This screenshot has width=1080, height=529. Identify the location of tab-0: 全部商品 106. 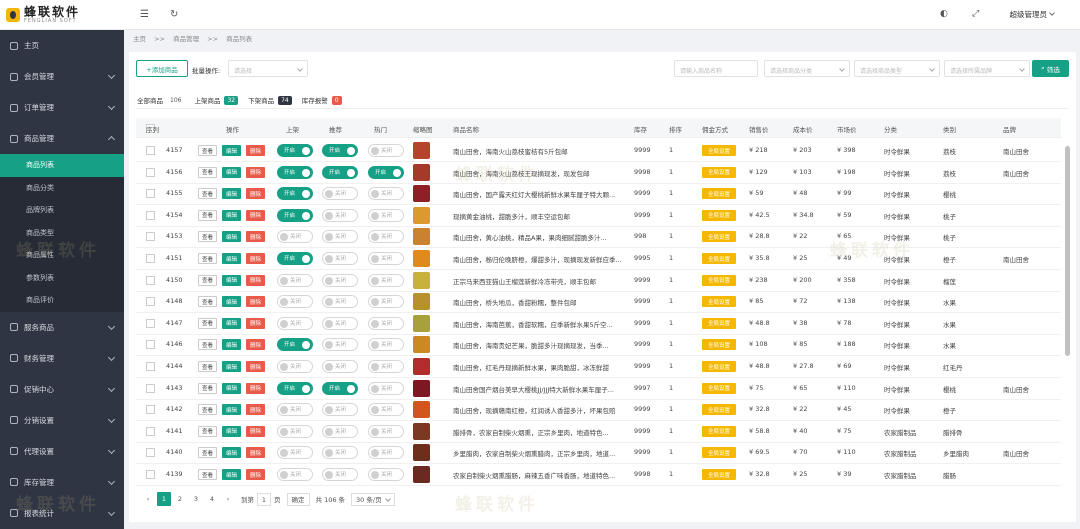
(160, 100).